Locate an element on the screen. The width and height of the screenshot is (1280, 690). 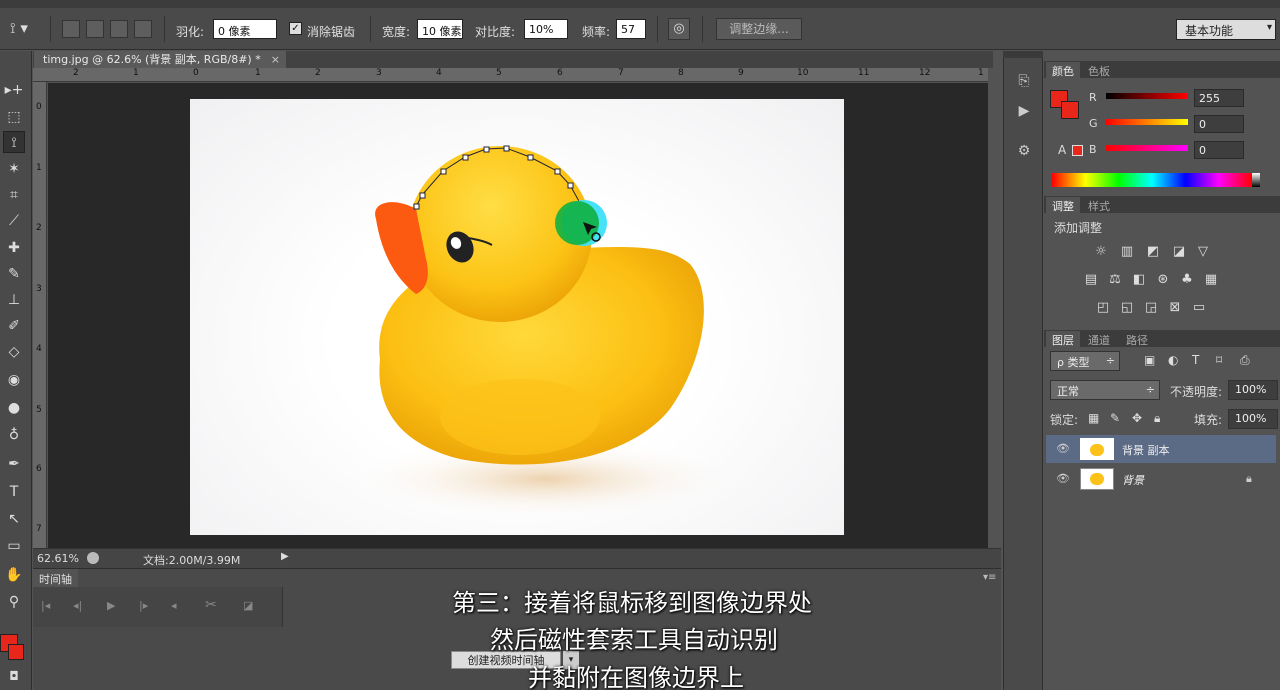
shape-filter-icon: ⌑ is located at coordinates (1219, 360).